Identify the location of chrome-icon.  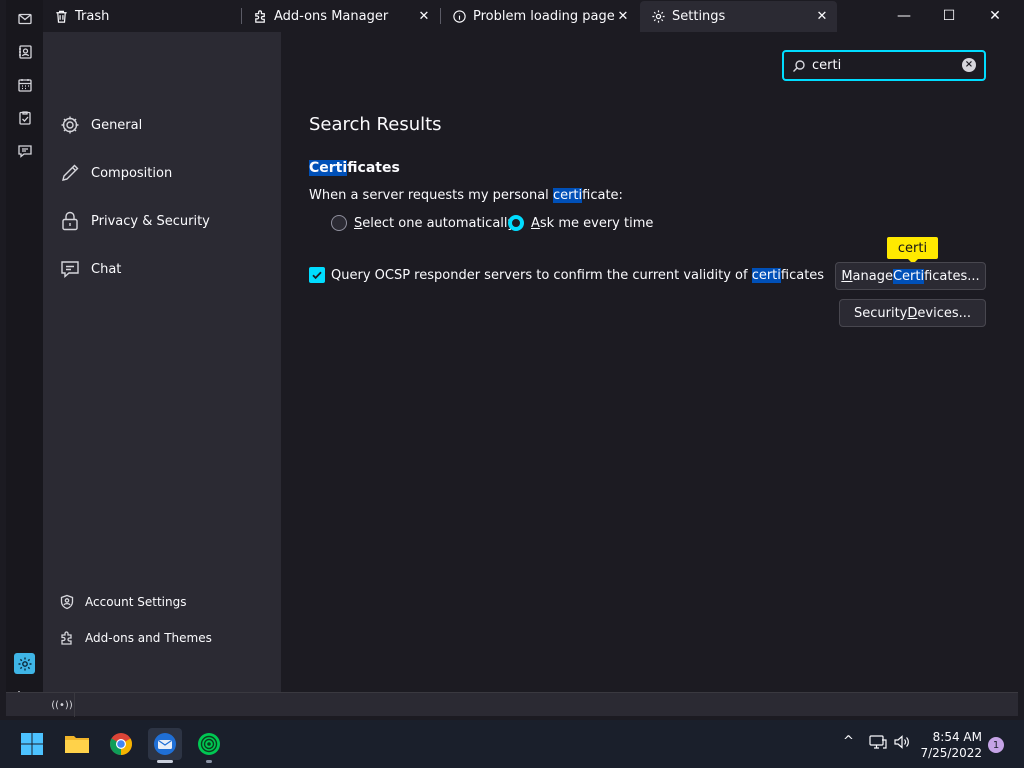
(121, 744).